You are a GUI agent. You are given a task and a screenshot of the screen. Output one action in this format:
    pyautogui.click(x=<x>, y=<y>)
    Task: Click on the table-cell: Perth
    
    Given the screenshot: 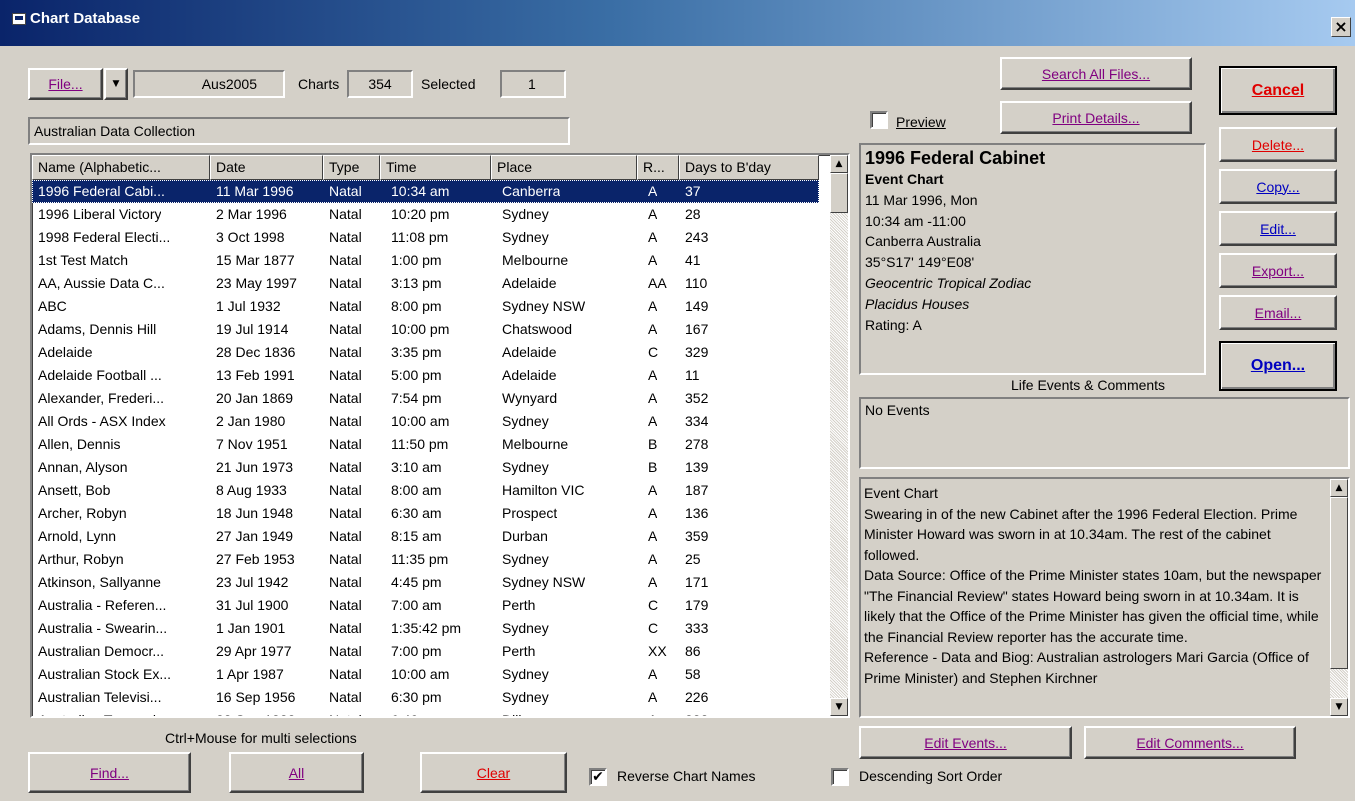 What is the action you would take?
    pyautogui.click(x=519, y=651)
    